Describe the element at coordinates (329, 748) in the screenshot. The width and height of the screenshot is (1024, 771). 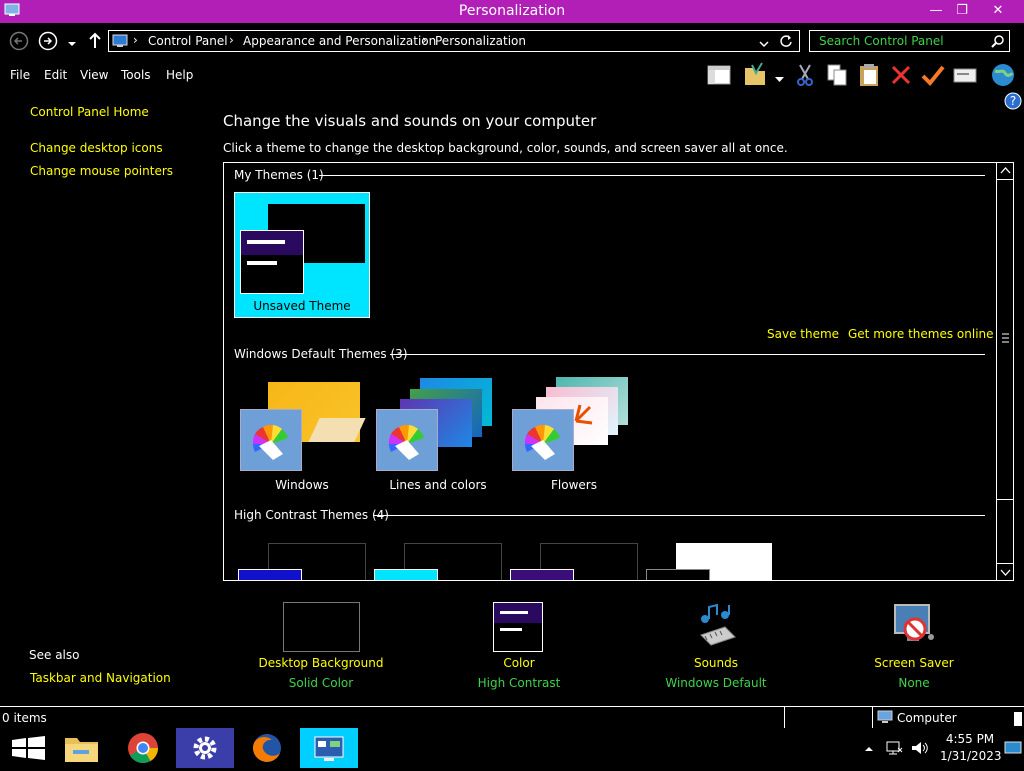
I see `control-panel-taskbar-icon` at that location.